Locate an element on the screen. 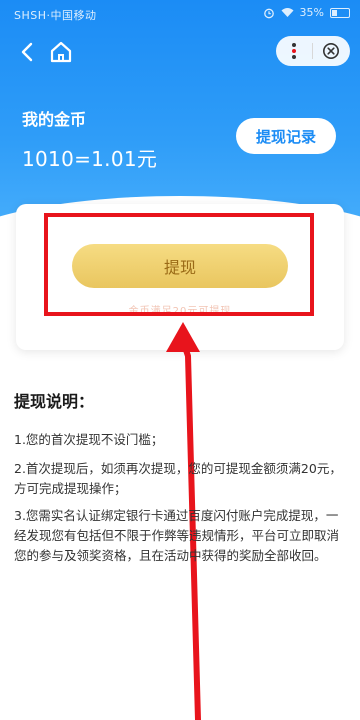  close-circle-icon is located at coordinates (331, 51).